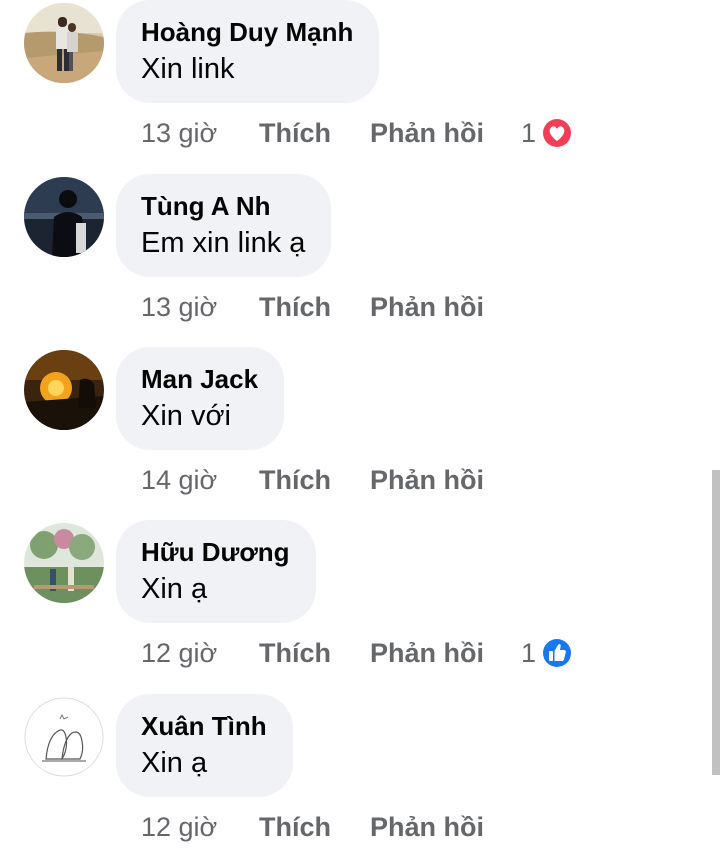 This screenshot has height=867, width=720. I want to click on comment-bubble: Hoàng Duy Mạnh Xin link, so click(248, 51).